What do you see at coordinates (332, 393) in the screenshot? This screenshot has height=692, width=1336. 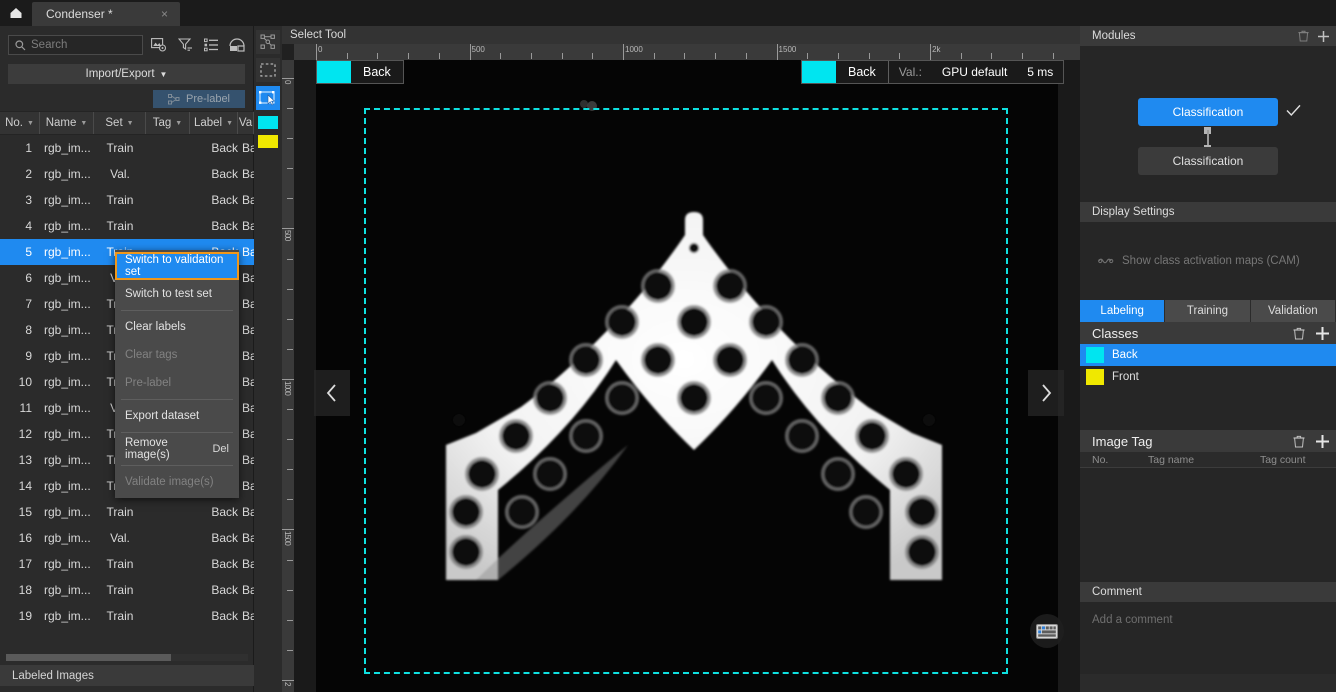 I see `previous-image-button` at bounding box center [332, 393].